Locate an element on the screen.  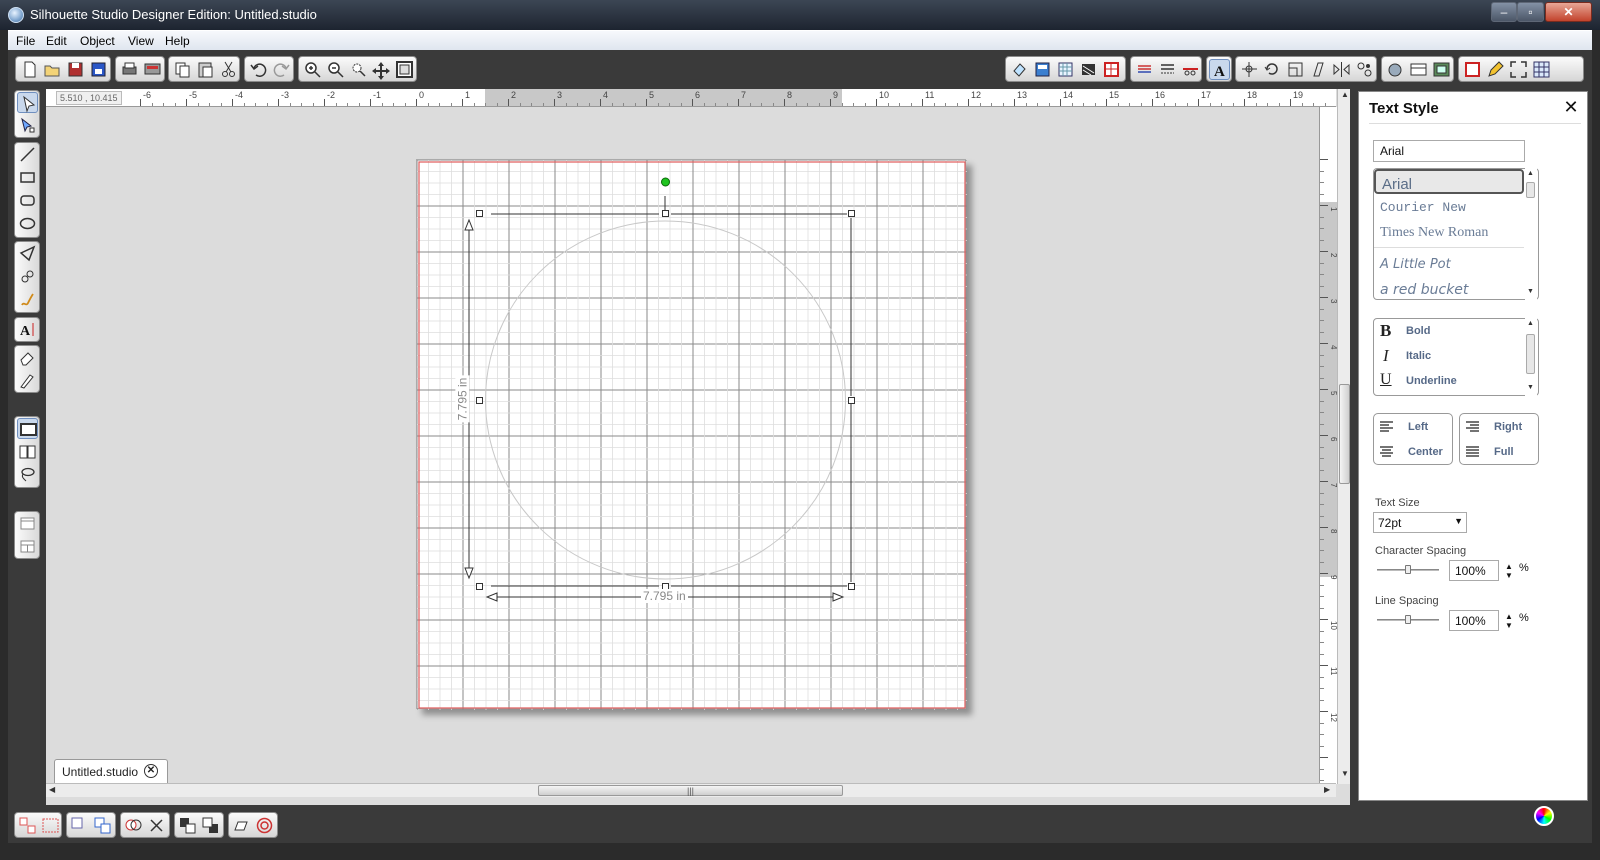
ellipse-tool-icon is located at coordinates (27, 223).